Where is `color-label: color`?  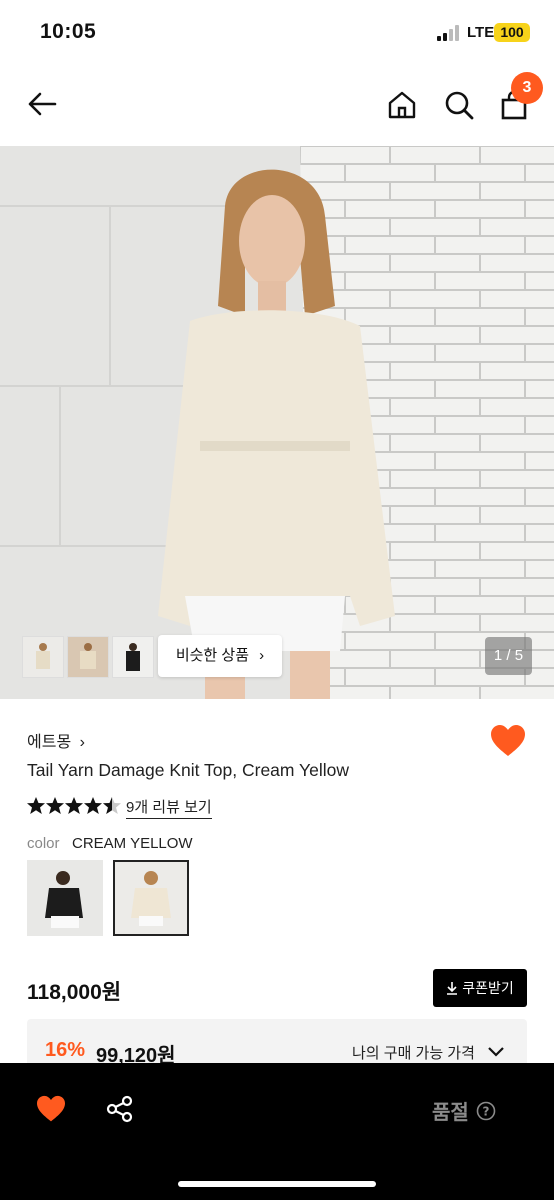
color-label: color is located at coordinates (43, 843).